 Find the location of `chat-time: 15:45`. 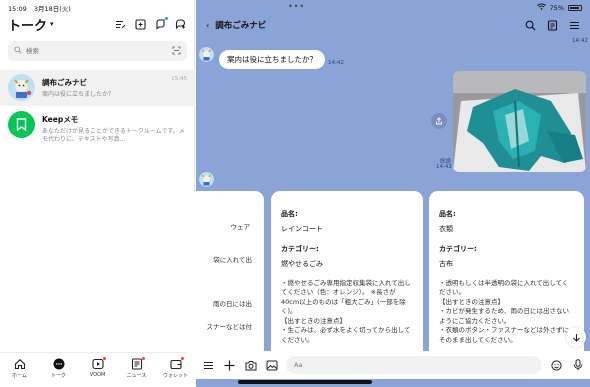

chat-time: 15:45 is located at coordinates (179, 79).